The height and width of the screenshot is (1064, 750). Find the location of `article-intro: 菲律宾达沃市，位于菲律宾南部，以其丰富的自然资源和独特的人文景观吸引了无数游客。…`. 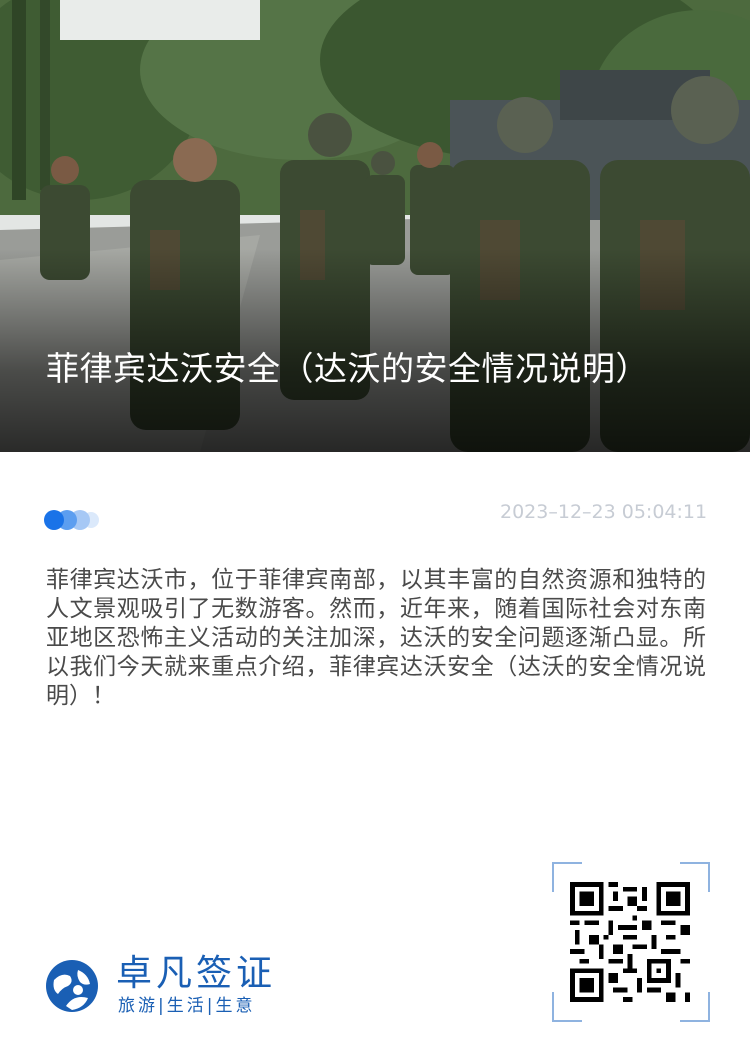

article-intro: 菲律宾达沃市，位于菲律宾南部，以其丰富的自然资源和独特的人文景观吸引了无数游客。… is located at coordinates (376, 638).